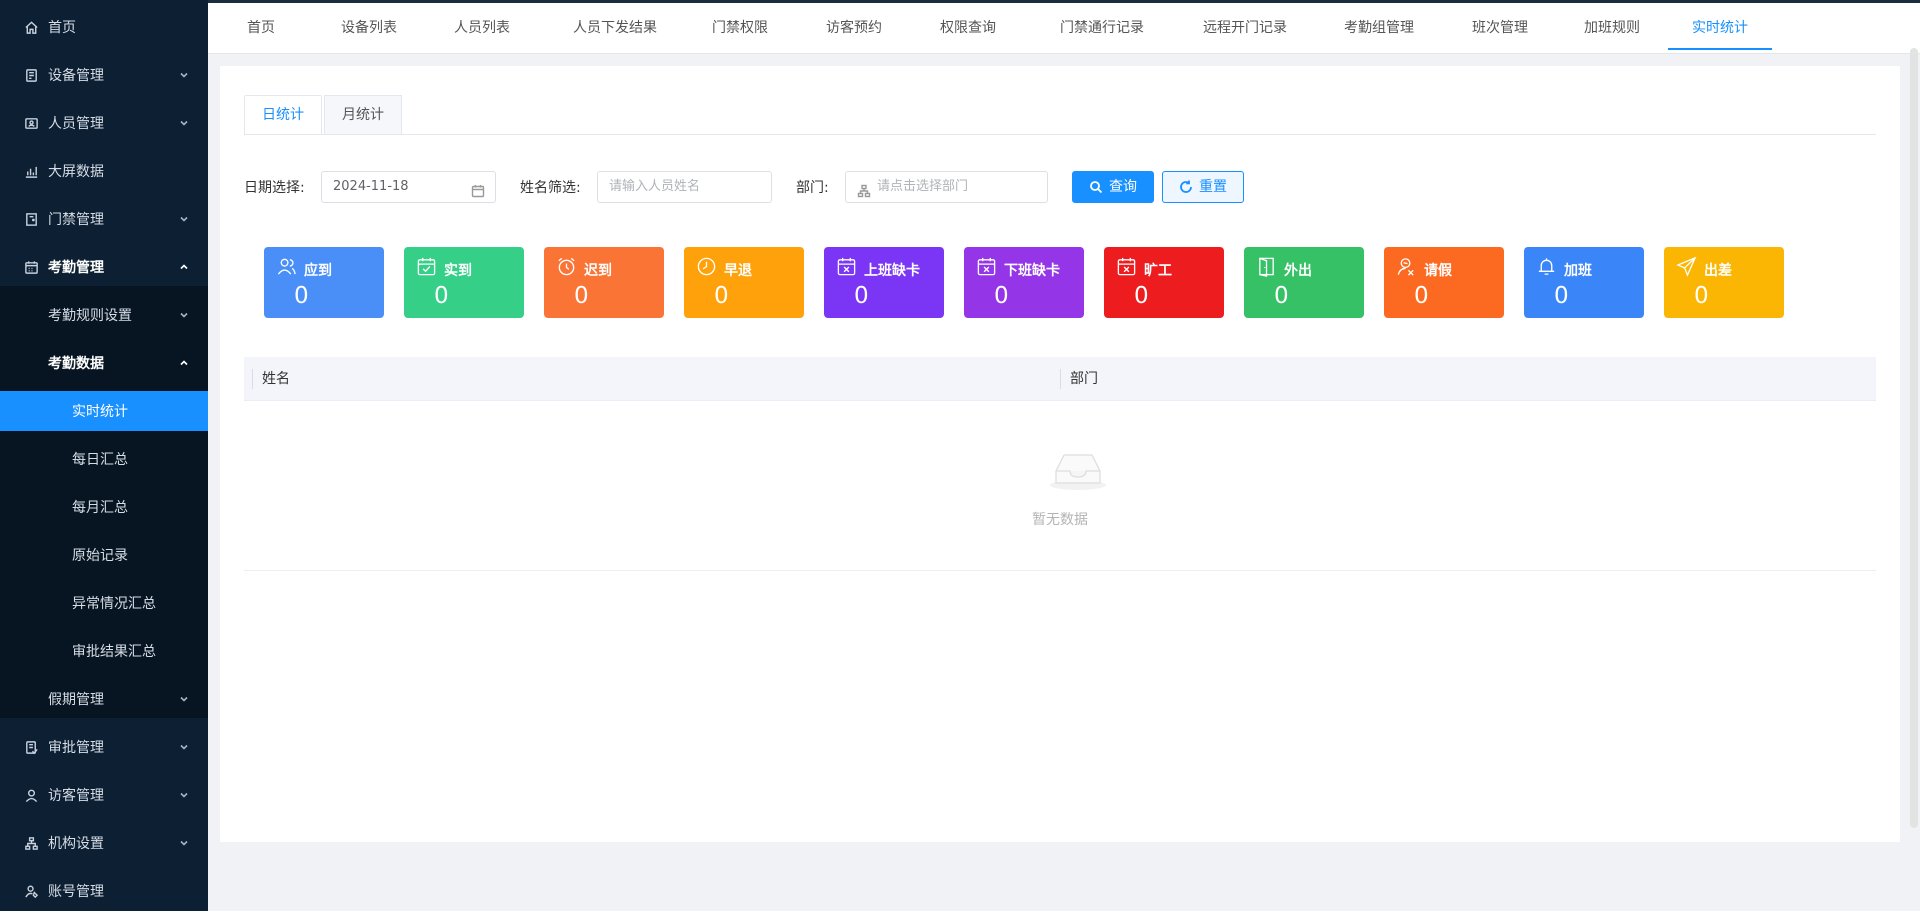 Image resolution: width=1920 pixels, height=911 pixels. I want to click on stat-card-missing-clock-out: 下班缺卡 0, so click(1024, 282).